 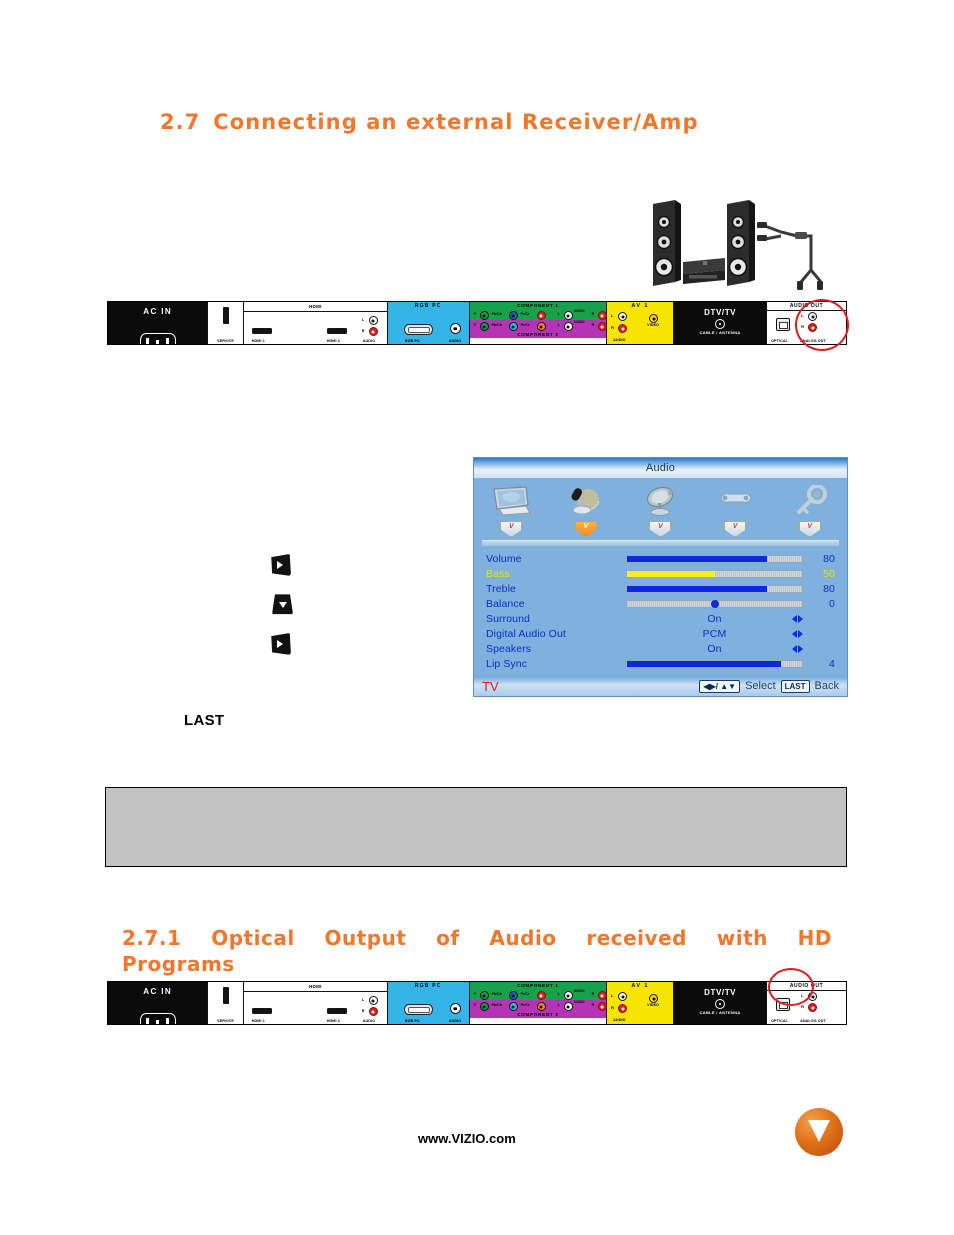 I want to click on osd-row-surround: Surround On, so click(x=660, y=618).